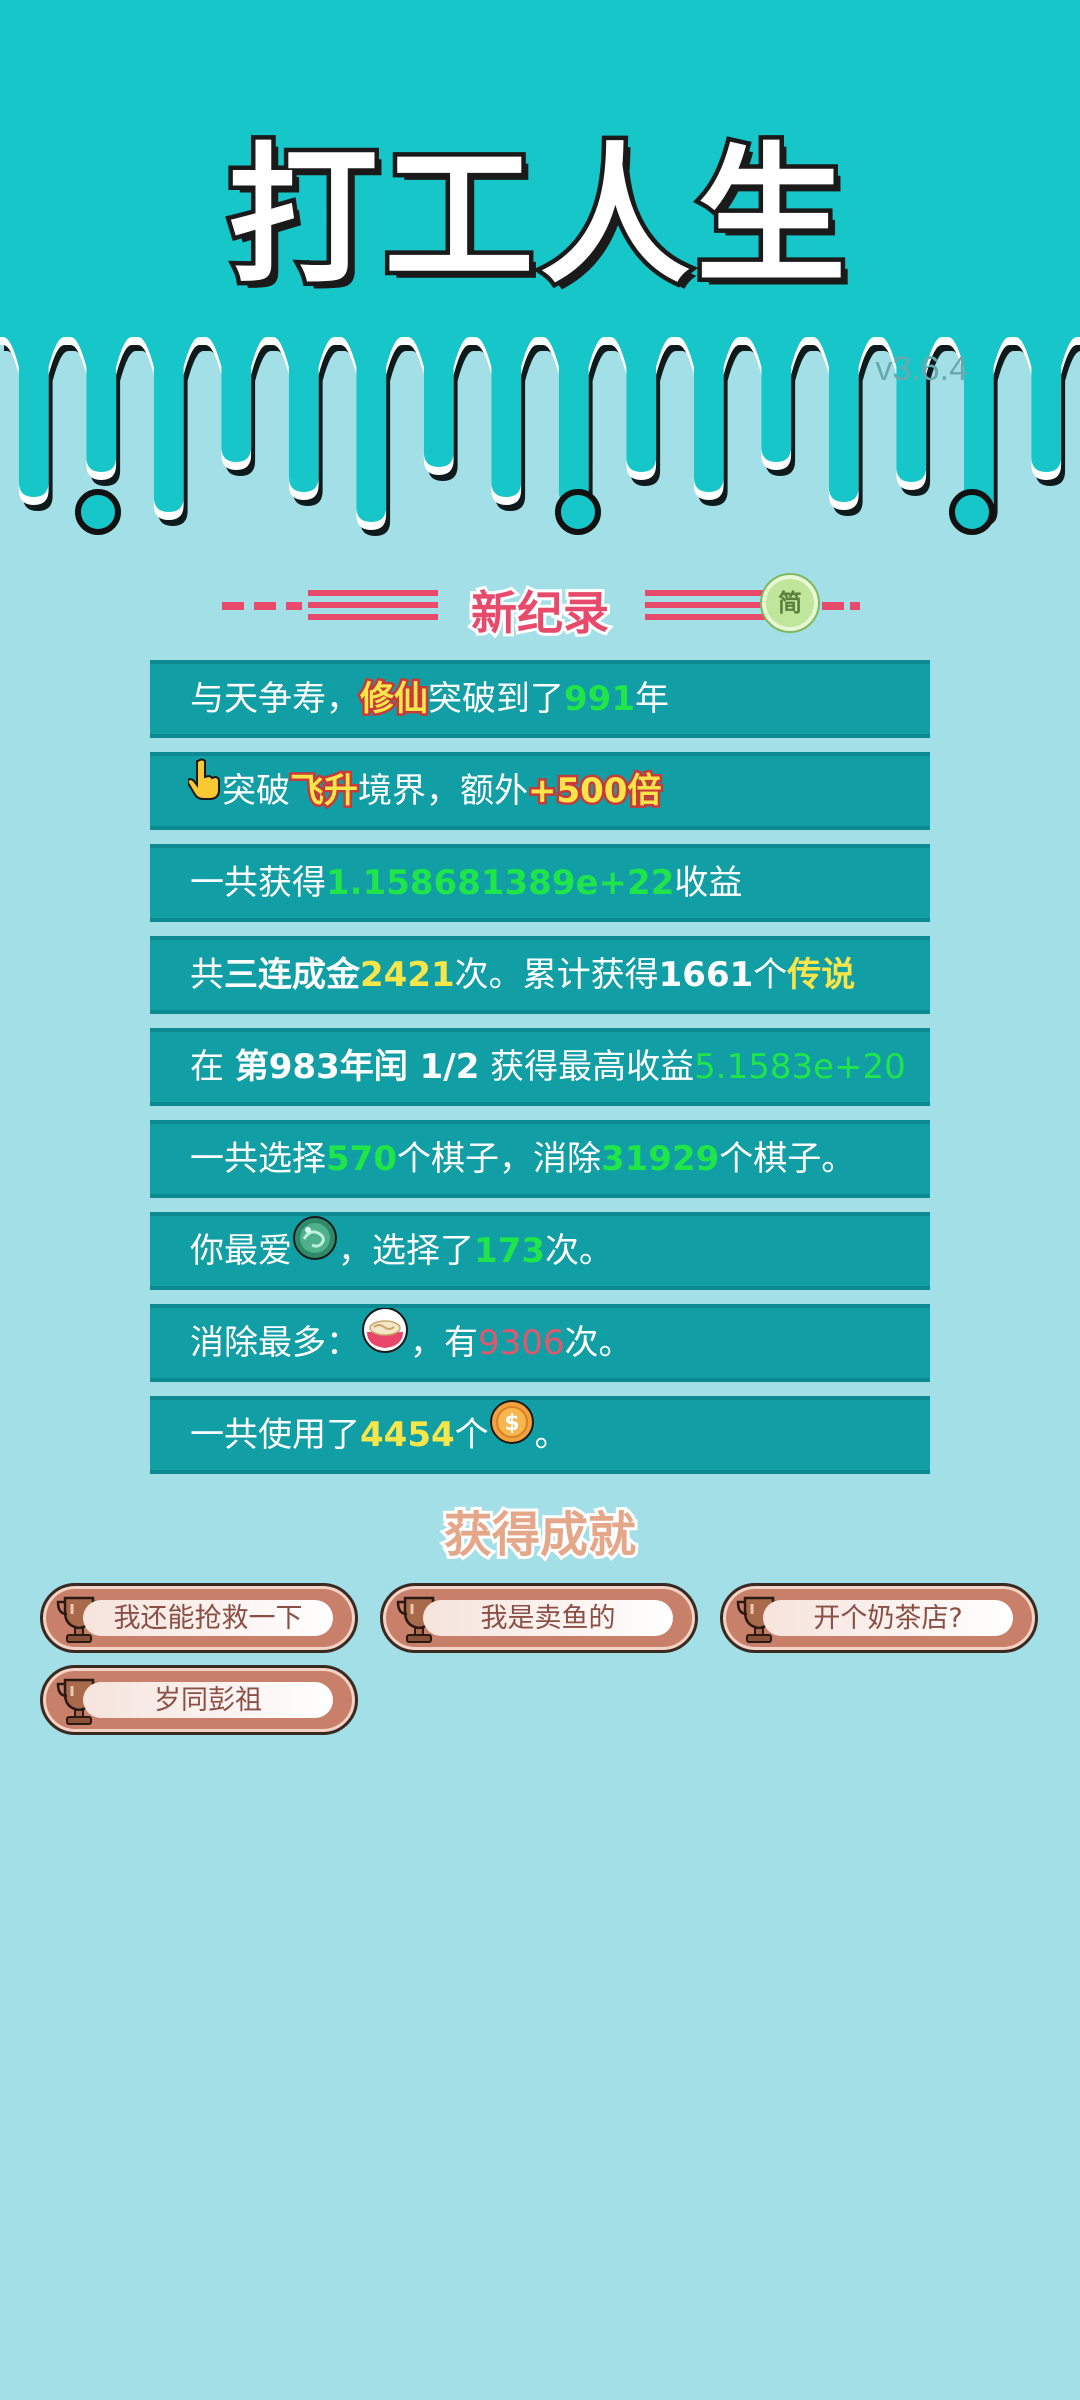 The image size is (1080, 2400). I want to click on achievement-badge: 我还能抢救一下, so click(199, 1618).